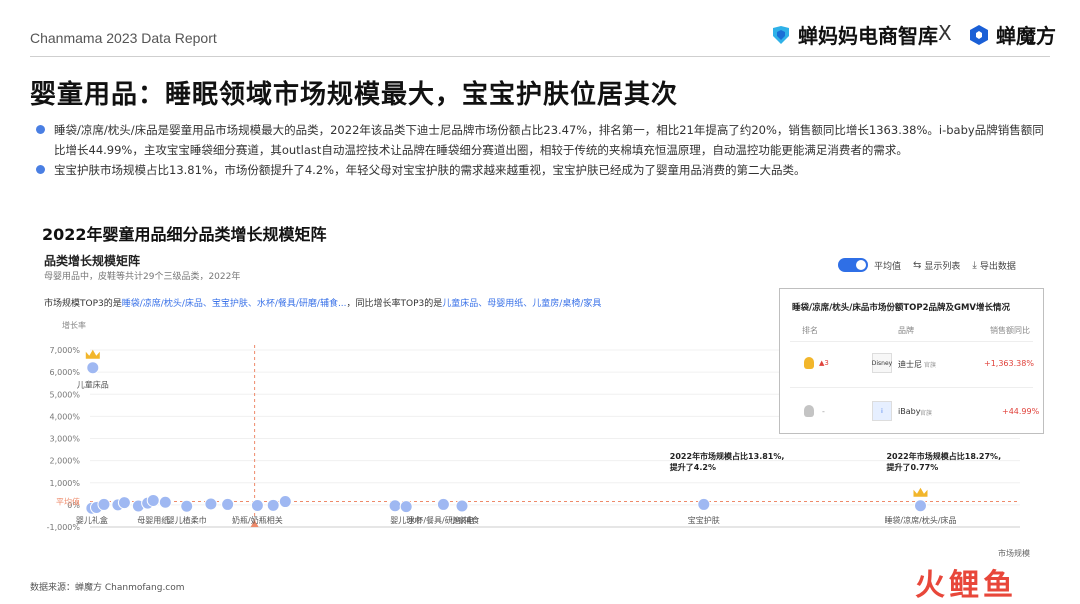  What do you see at coordinates (882, 363) in the screenshot?
I see `disney-logo-icon: Disney` at bounding box center [882, 363].